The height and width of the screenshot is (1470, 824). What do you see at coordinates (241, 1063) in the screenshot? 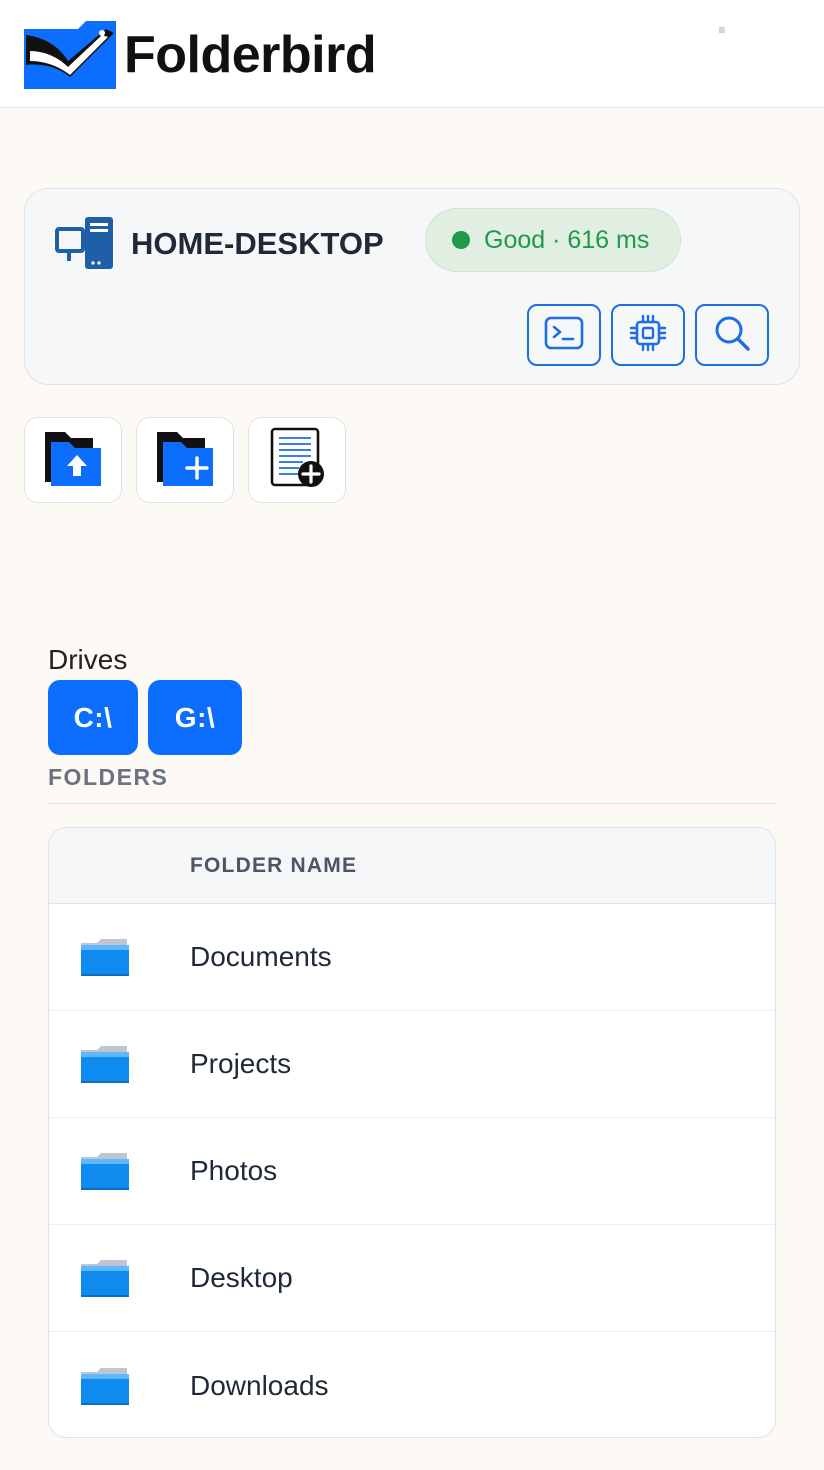
I see `folder-name: Projects` at bounding box center [241, 1063].